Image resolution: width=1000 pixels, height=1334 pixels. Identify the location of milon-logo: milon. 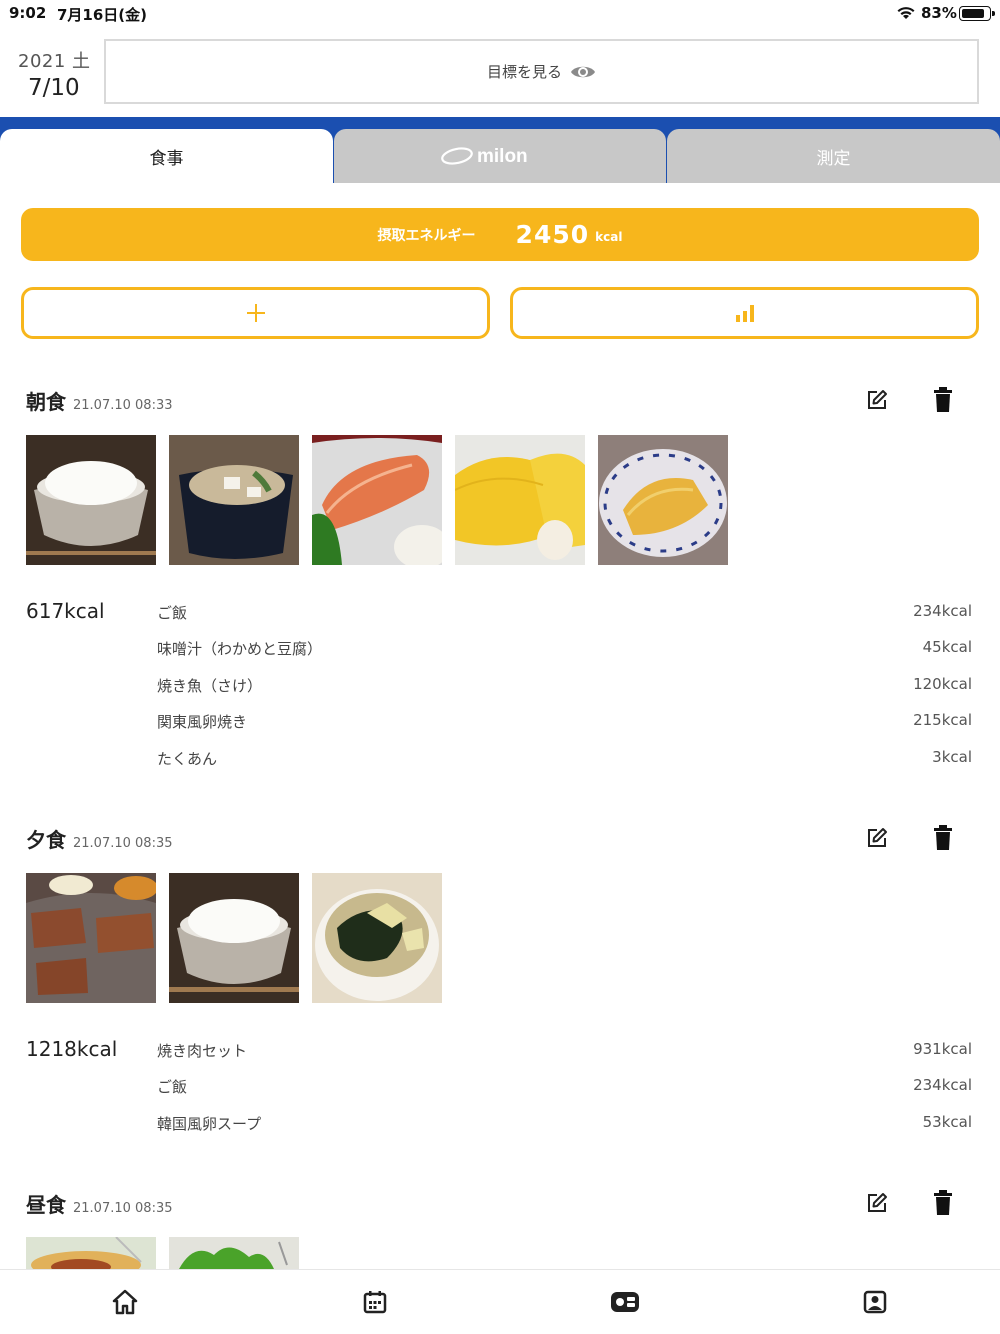
(484, 156).